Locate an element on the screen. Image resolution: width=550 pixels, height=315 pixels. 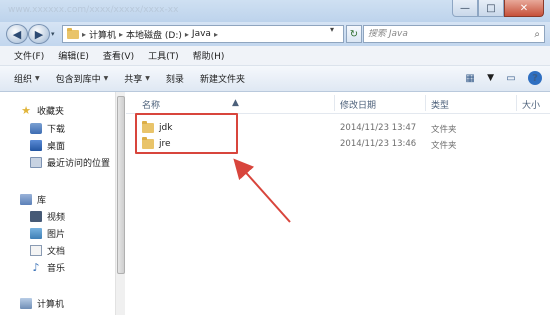
include-in-library-button: 包含到库中 ▼ is located at coordinates (82, 78).